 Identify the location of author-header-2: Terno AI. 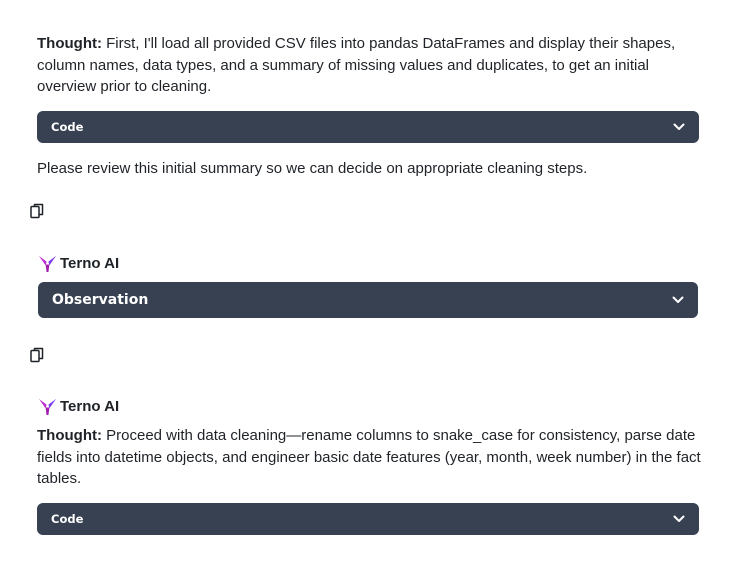
(78, 406).